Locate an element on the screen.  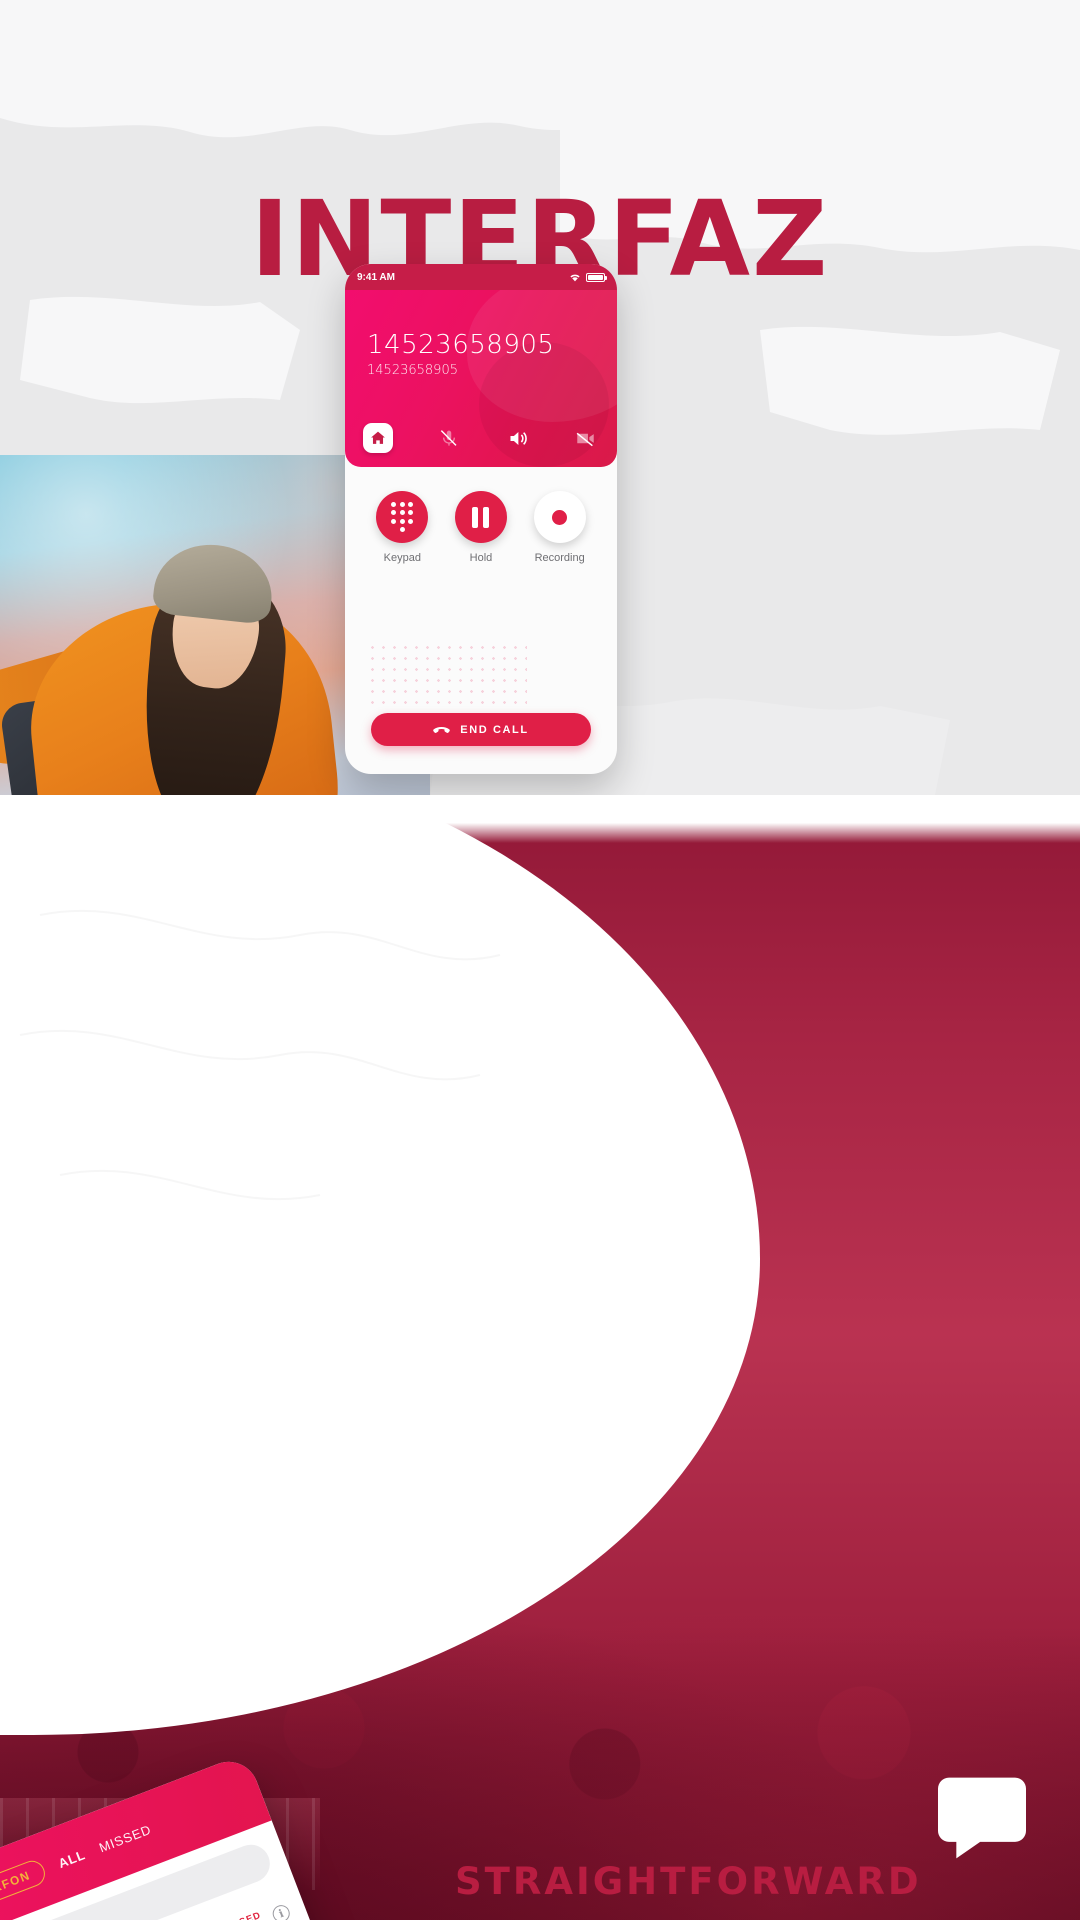
call-controls-row: Keypad Hold Recording is located at coordinates (481, 515).